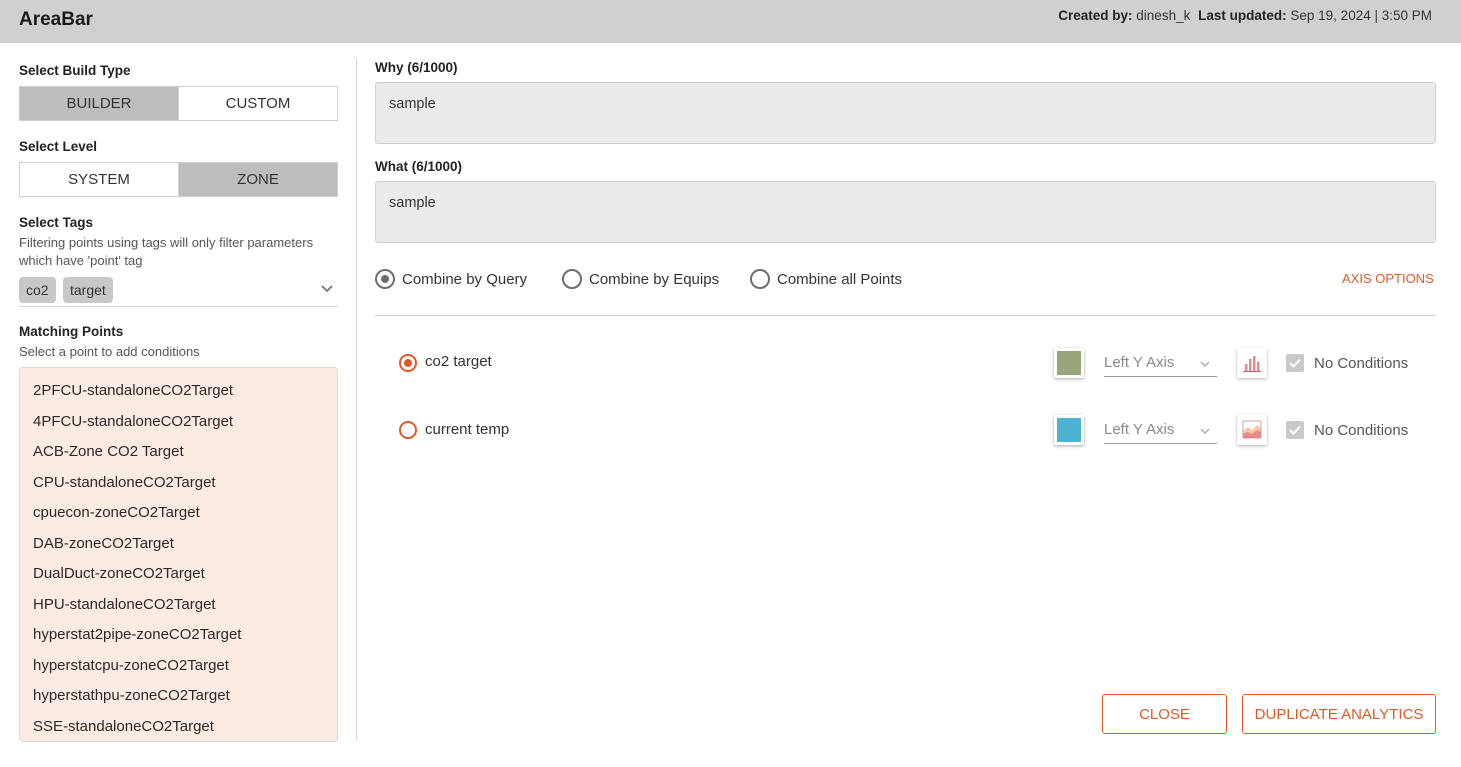 The image size is (1461, 767). Describe the element at coordinates (124, 482) in the screenshot. I see `list-item: CPU-standaloneCO2Target` at that location.